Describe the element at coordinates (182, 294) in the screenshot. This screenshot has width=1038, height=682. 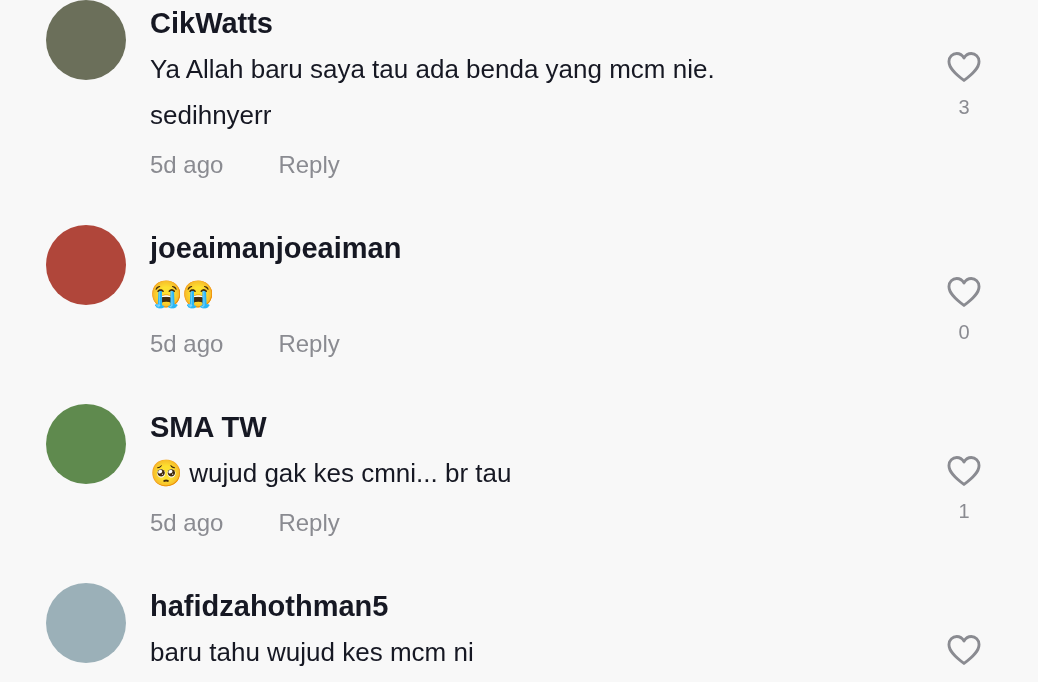
I see `comment-text: 😭😭` at that location.